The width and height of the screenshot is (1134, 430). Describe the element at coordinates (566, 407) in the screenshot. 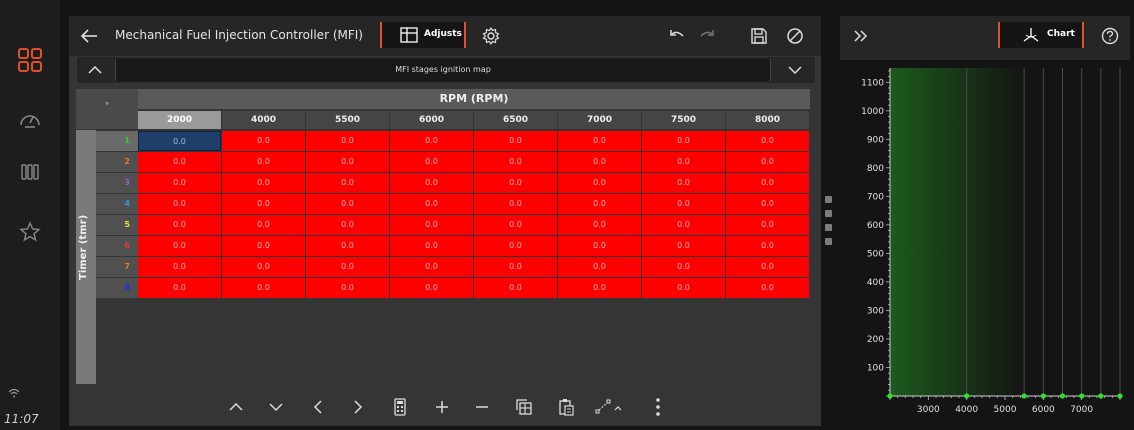

I see `paste-icon` at that location.